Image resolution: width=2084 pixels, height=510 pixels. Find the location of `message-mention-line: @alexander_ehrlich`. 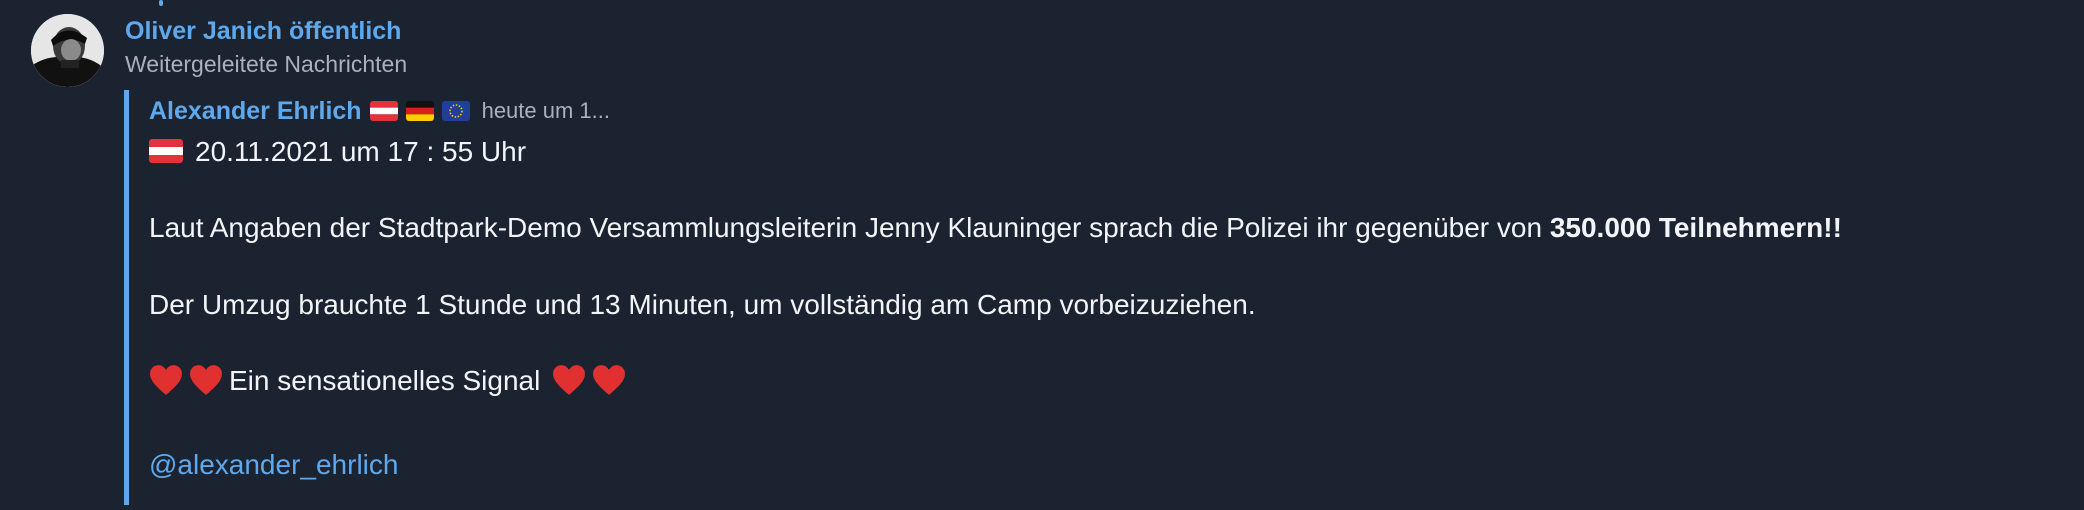

message-mention-line: @alexander_ehrlich is located at coordinates (273, 465).